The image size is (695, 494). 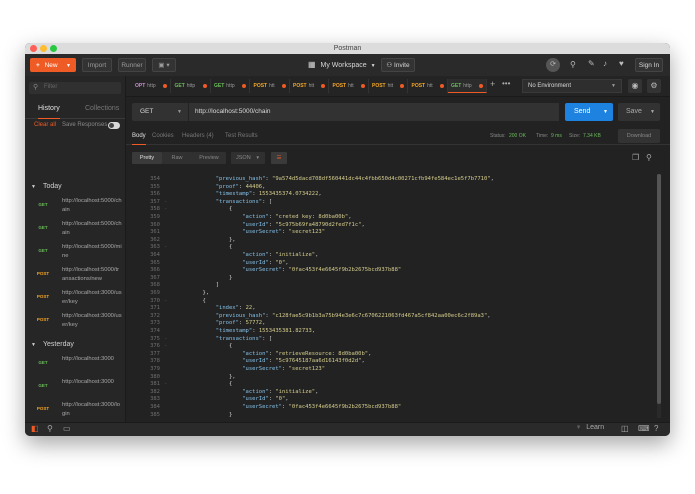 I want to click on two-pane-icon: ◫, so click(x=625, y=428).